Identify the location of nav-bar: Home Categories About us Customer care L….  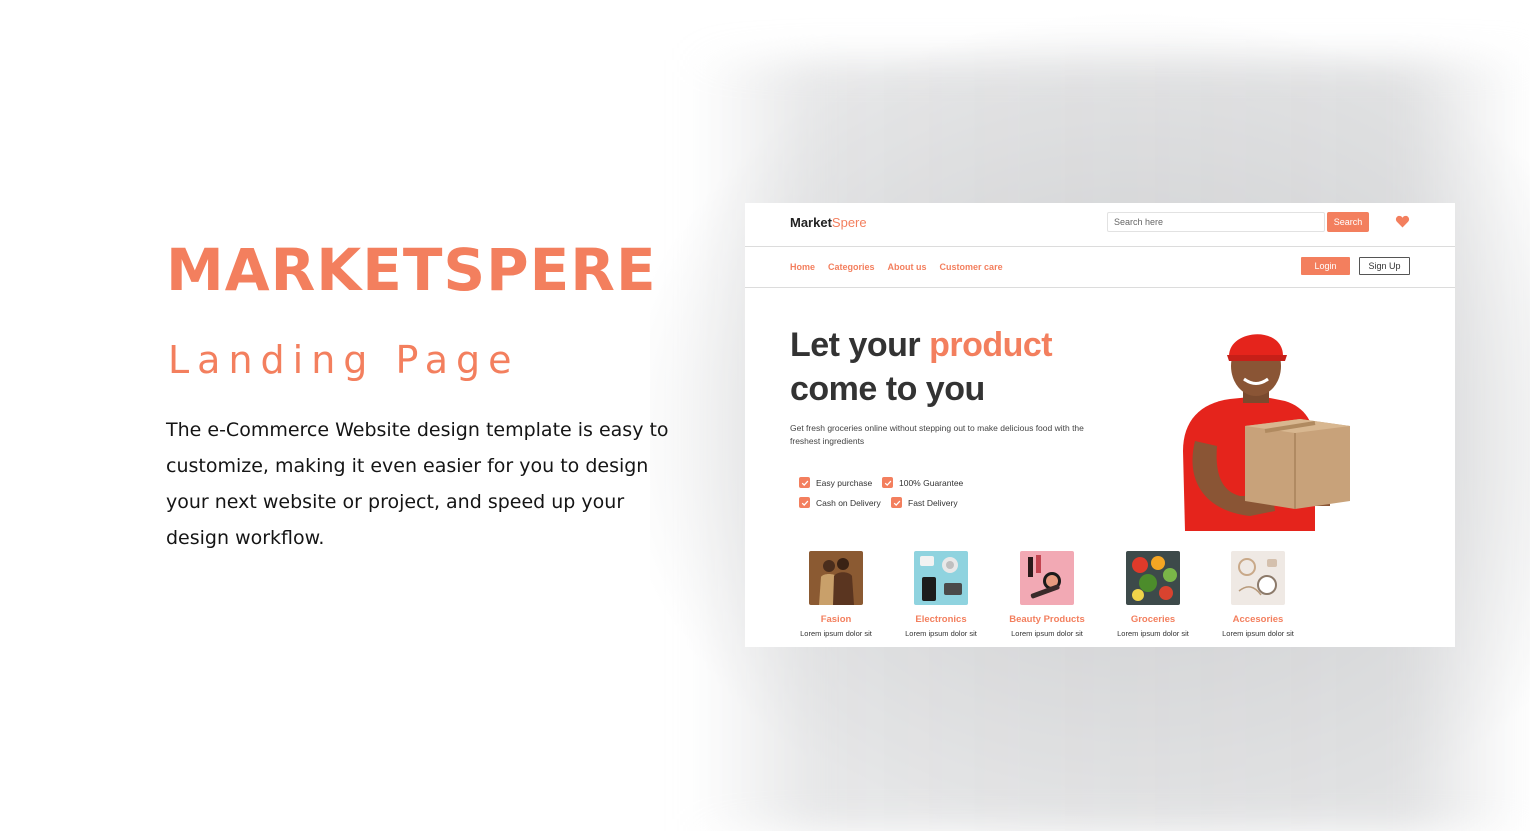
(1100, 267).